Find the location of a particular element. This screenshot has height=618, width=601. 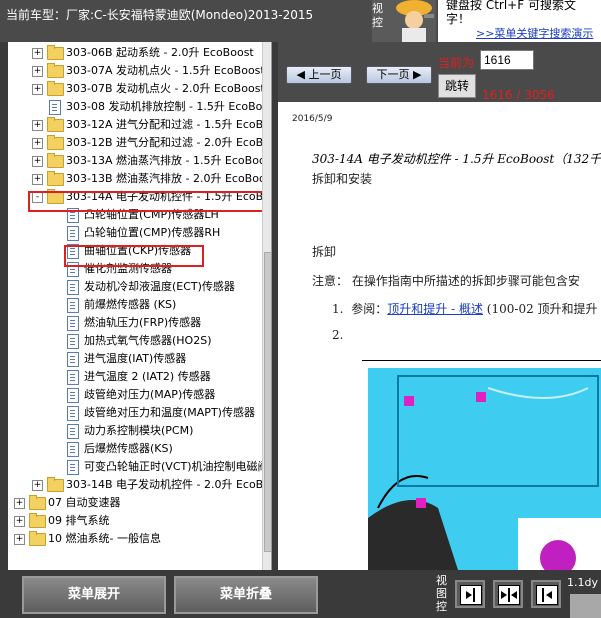

tree-item-label: 可变凸轮轴正时(VCT)机油控制电磁阀 is located at coordinates (176, 466).